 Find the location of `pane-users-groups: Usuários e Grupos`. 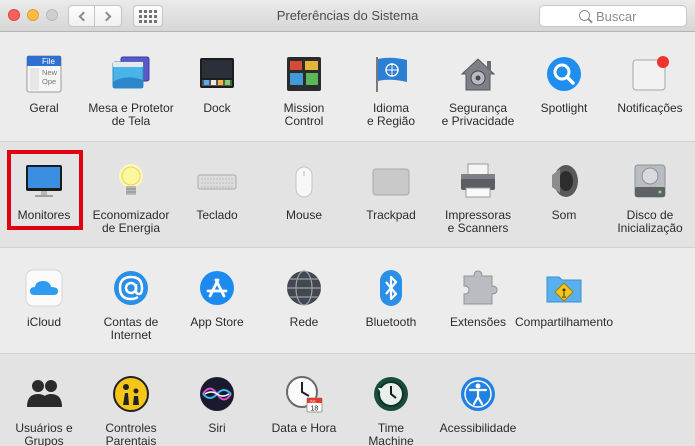

pane-users-groups: Usuários e Grupos is located at coordinates (44, 407).